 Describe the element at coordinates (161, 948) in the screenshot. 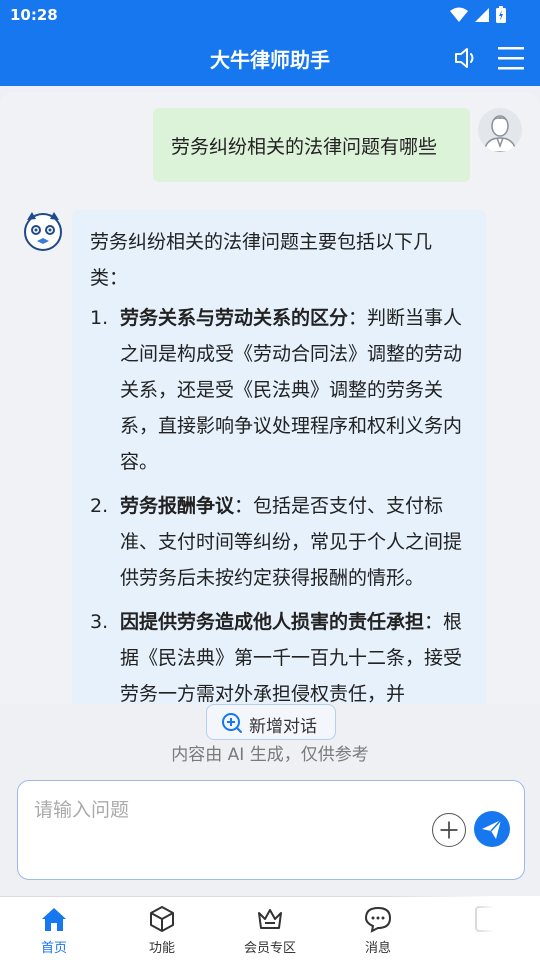

I see `tab-label: 功能` at that location.